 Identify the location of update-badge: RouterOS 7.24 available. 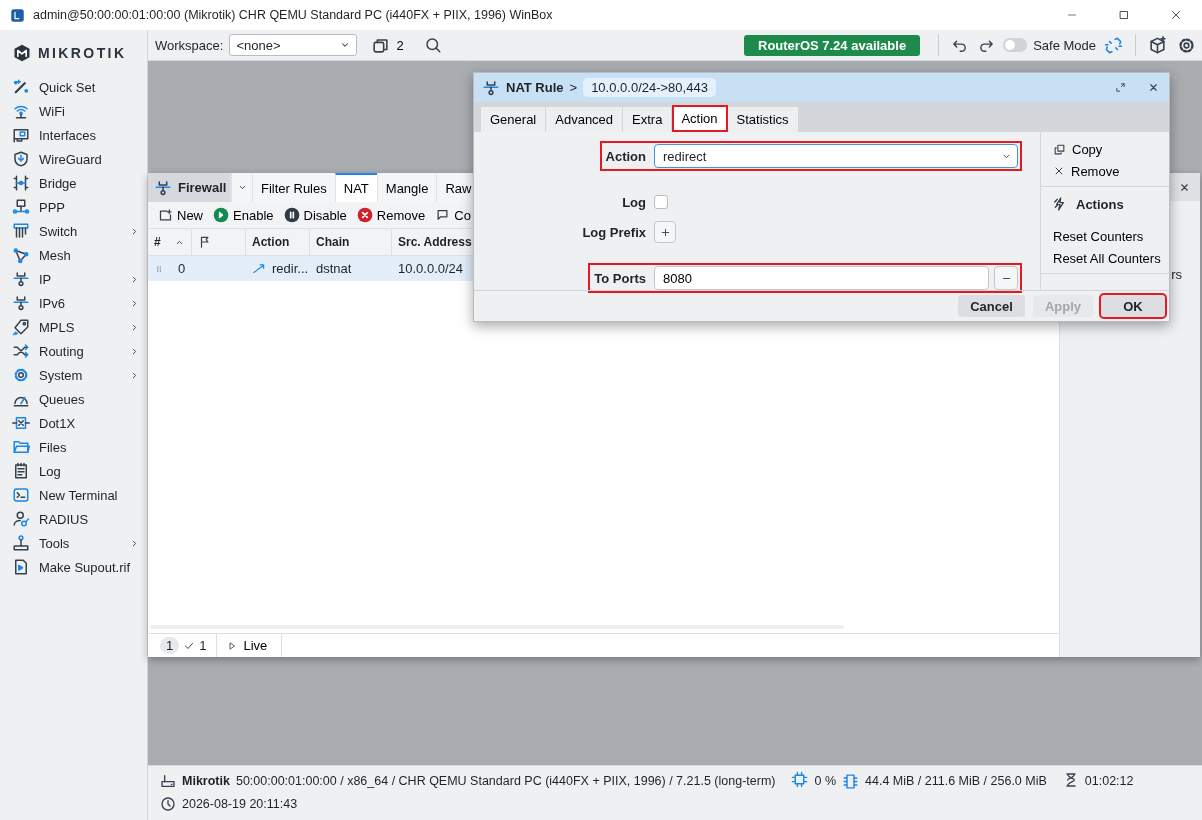
(832, 45).